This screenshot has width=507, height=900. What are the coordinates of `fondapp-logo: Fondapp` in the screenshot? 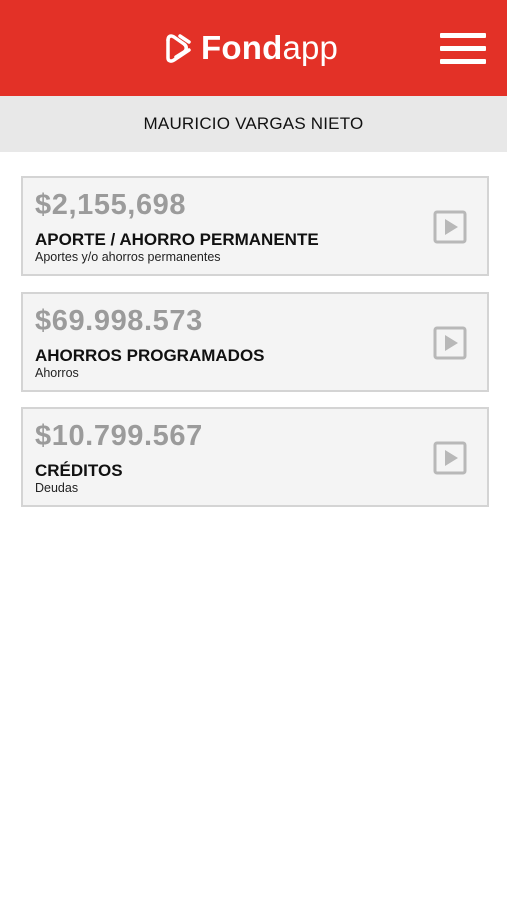 It's located at (250, 48).